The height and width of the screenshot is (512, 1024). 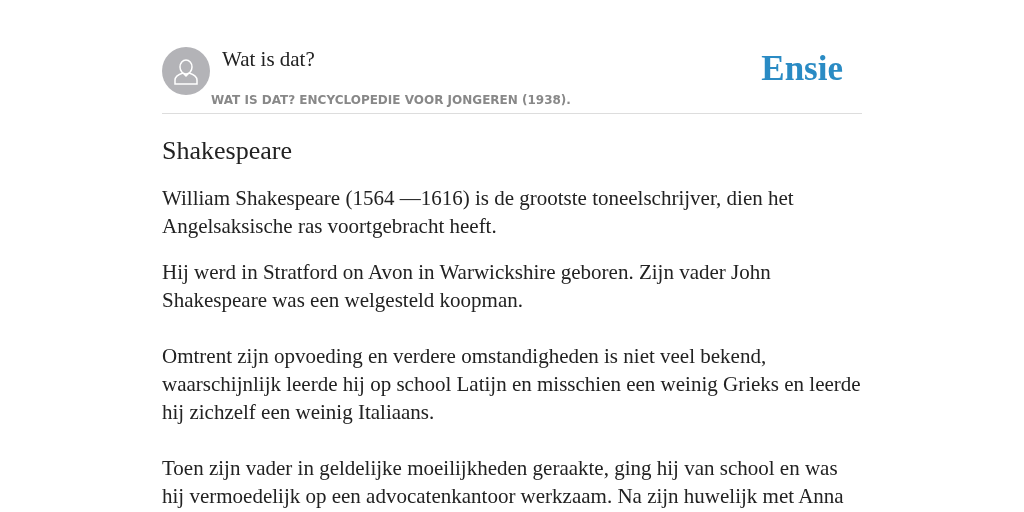 What do you see at coordinates (478, 212) in the screenshot?
I see `article-paragraph: William Shakespeare (1564 —1616) is de grootste toneelschrijver, dien het Angelsaksische ras voortgebracht heeft.` at bounding box center [478, 212].